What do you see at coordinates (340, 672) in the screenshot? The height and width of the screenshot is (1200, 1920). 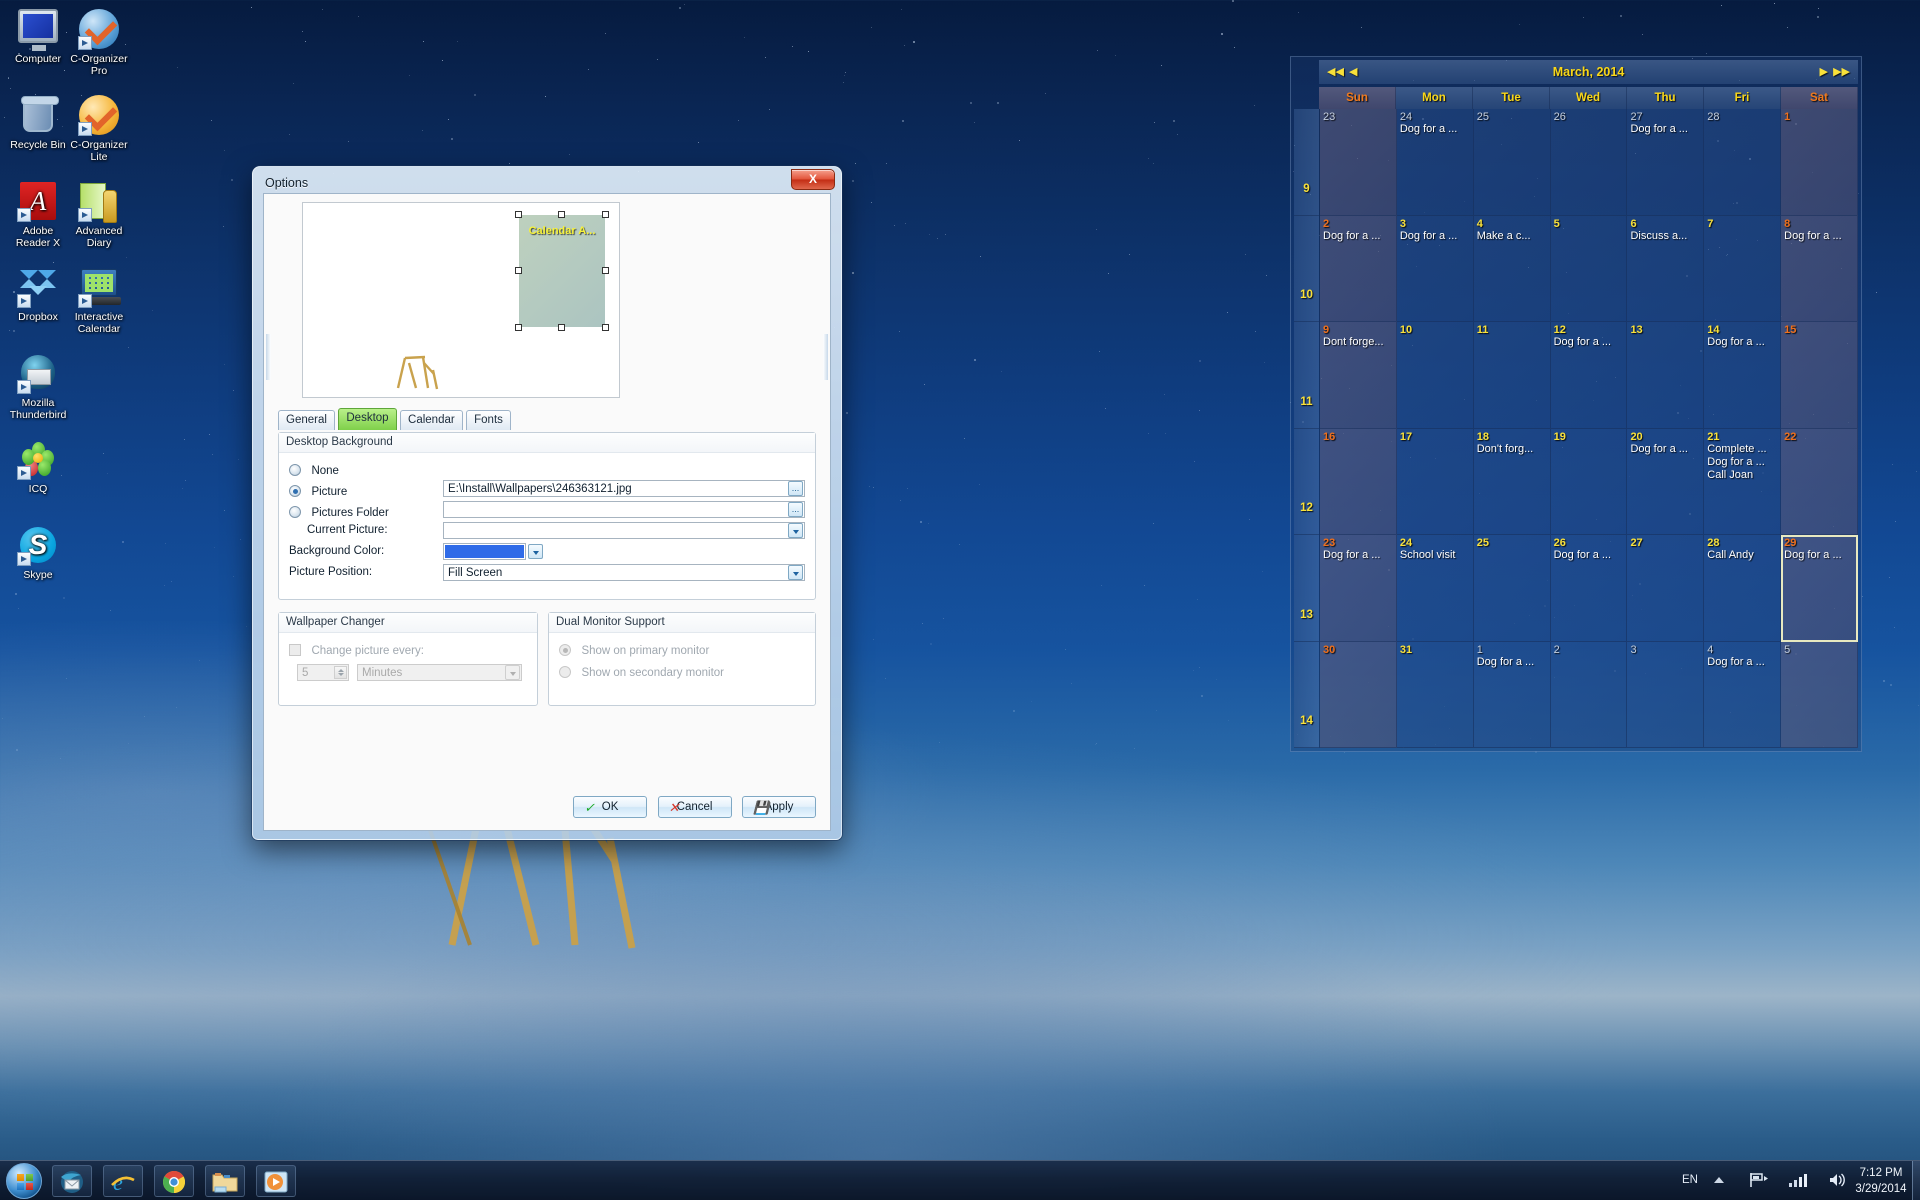 I see `stepper-arrows-icon` at bounding box center [340, 672].